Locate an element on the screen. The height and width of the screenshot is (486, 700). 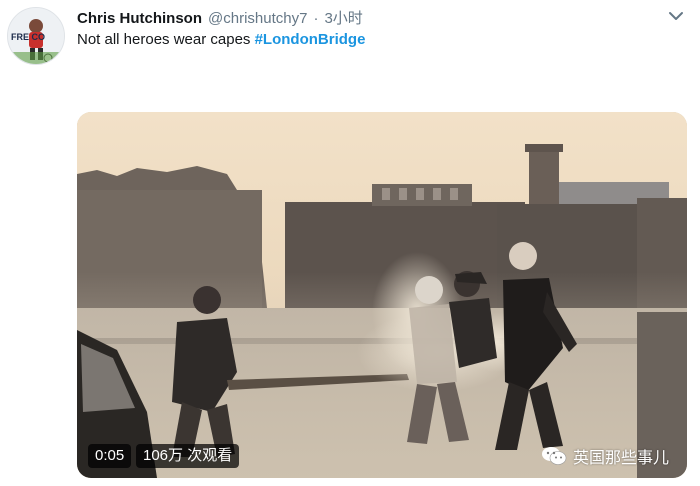
hashtag-link: #LondonBridge is located at coordinates (310, 39).